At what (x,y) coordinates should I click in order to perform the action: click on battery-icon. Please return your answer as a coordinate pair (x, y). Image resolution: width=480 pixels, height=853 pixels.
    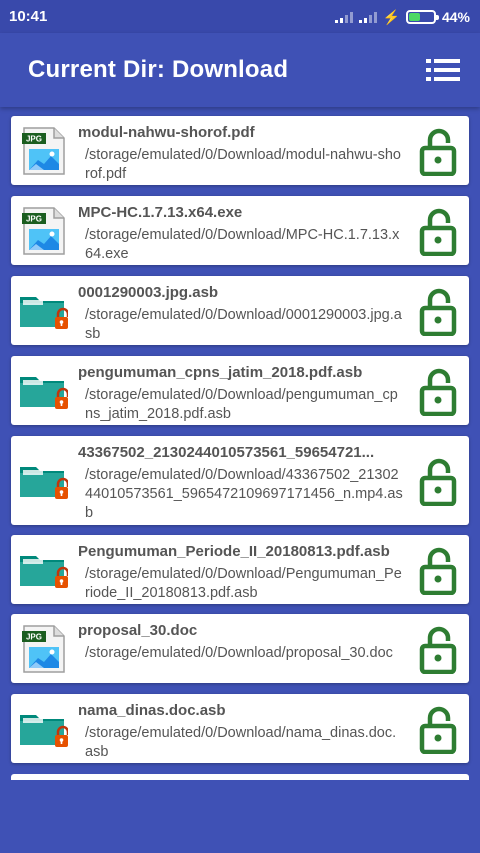
    Looking at the image, I should click on (422, 16).